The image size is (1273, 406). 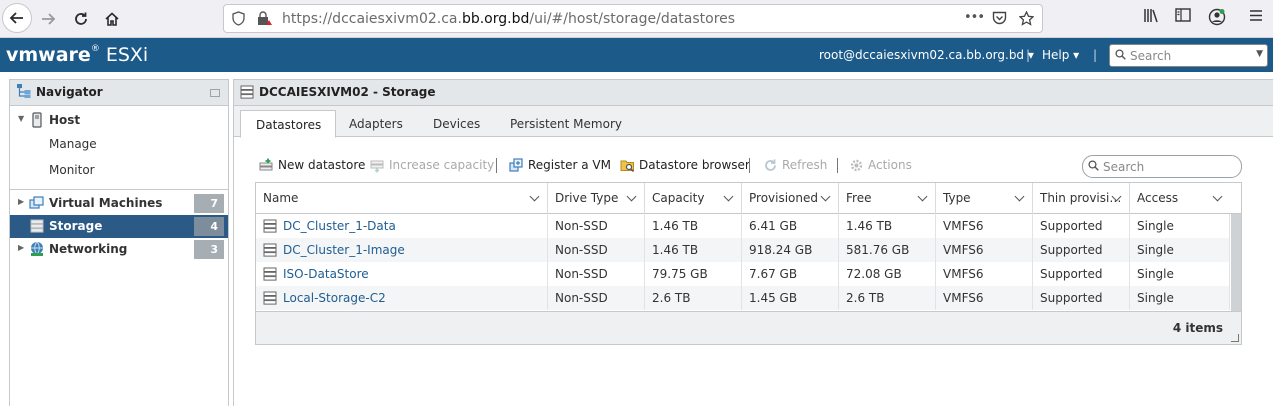 I want to click on menu-hamburger-icon, so click(x=1256, y=17).